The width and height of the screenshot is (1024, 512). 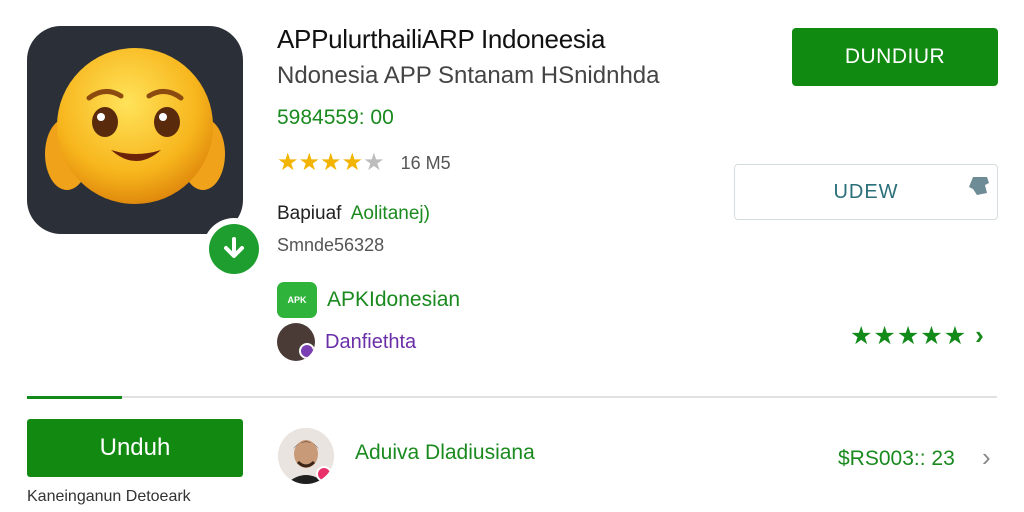 I want to click on app-size: 16 M5, so click(x=425, y=162).